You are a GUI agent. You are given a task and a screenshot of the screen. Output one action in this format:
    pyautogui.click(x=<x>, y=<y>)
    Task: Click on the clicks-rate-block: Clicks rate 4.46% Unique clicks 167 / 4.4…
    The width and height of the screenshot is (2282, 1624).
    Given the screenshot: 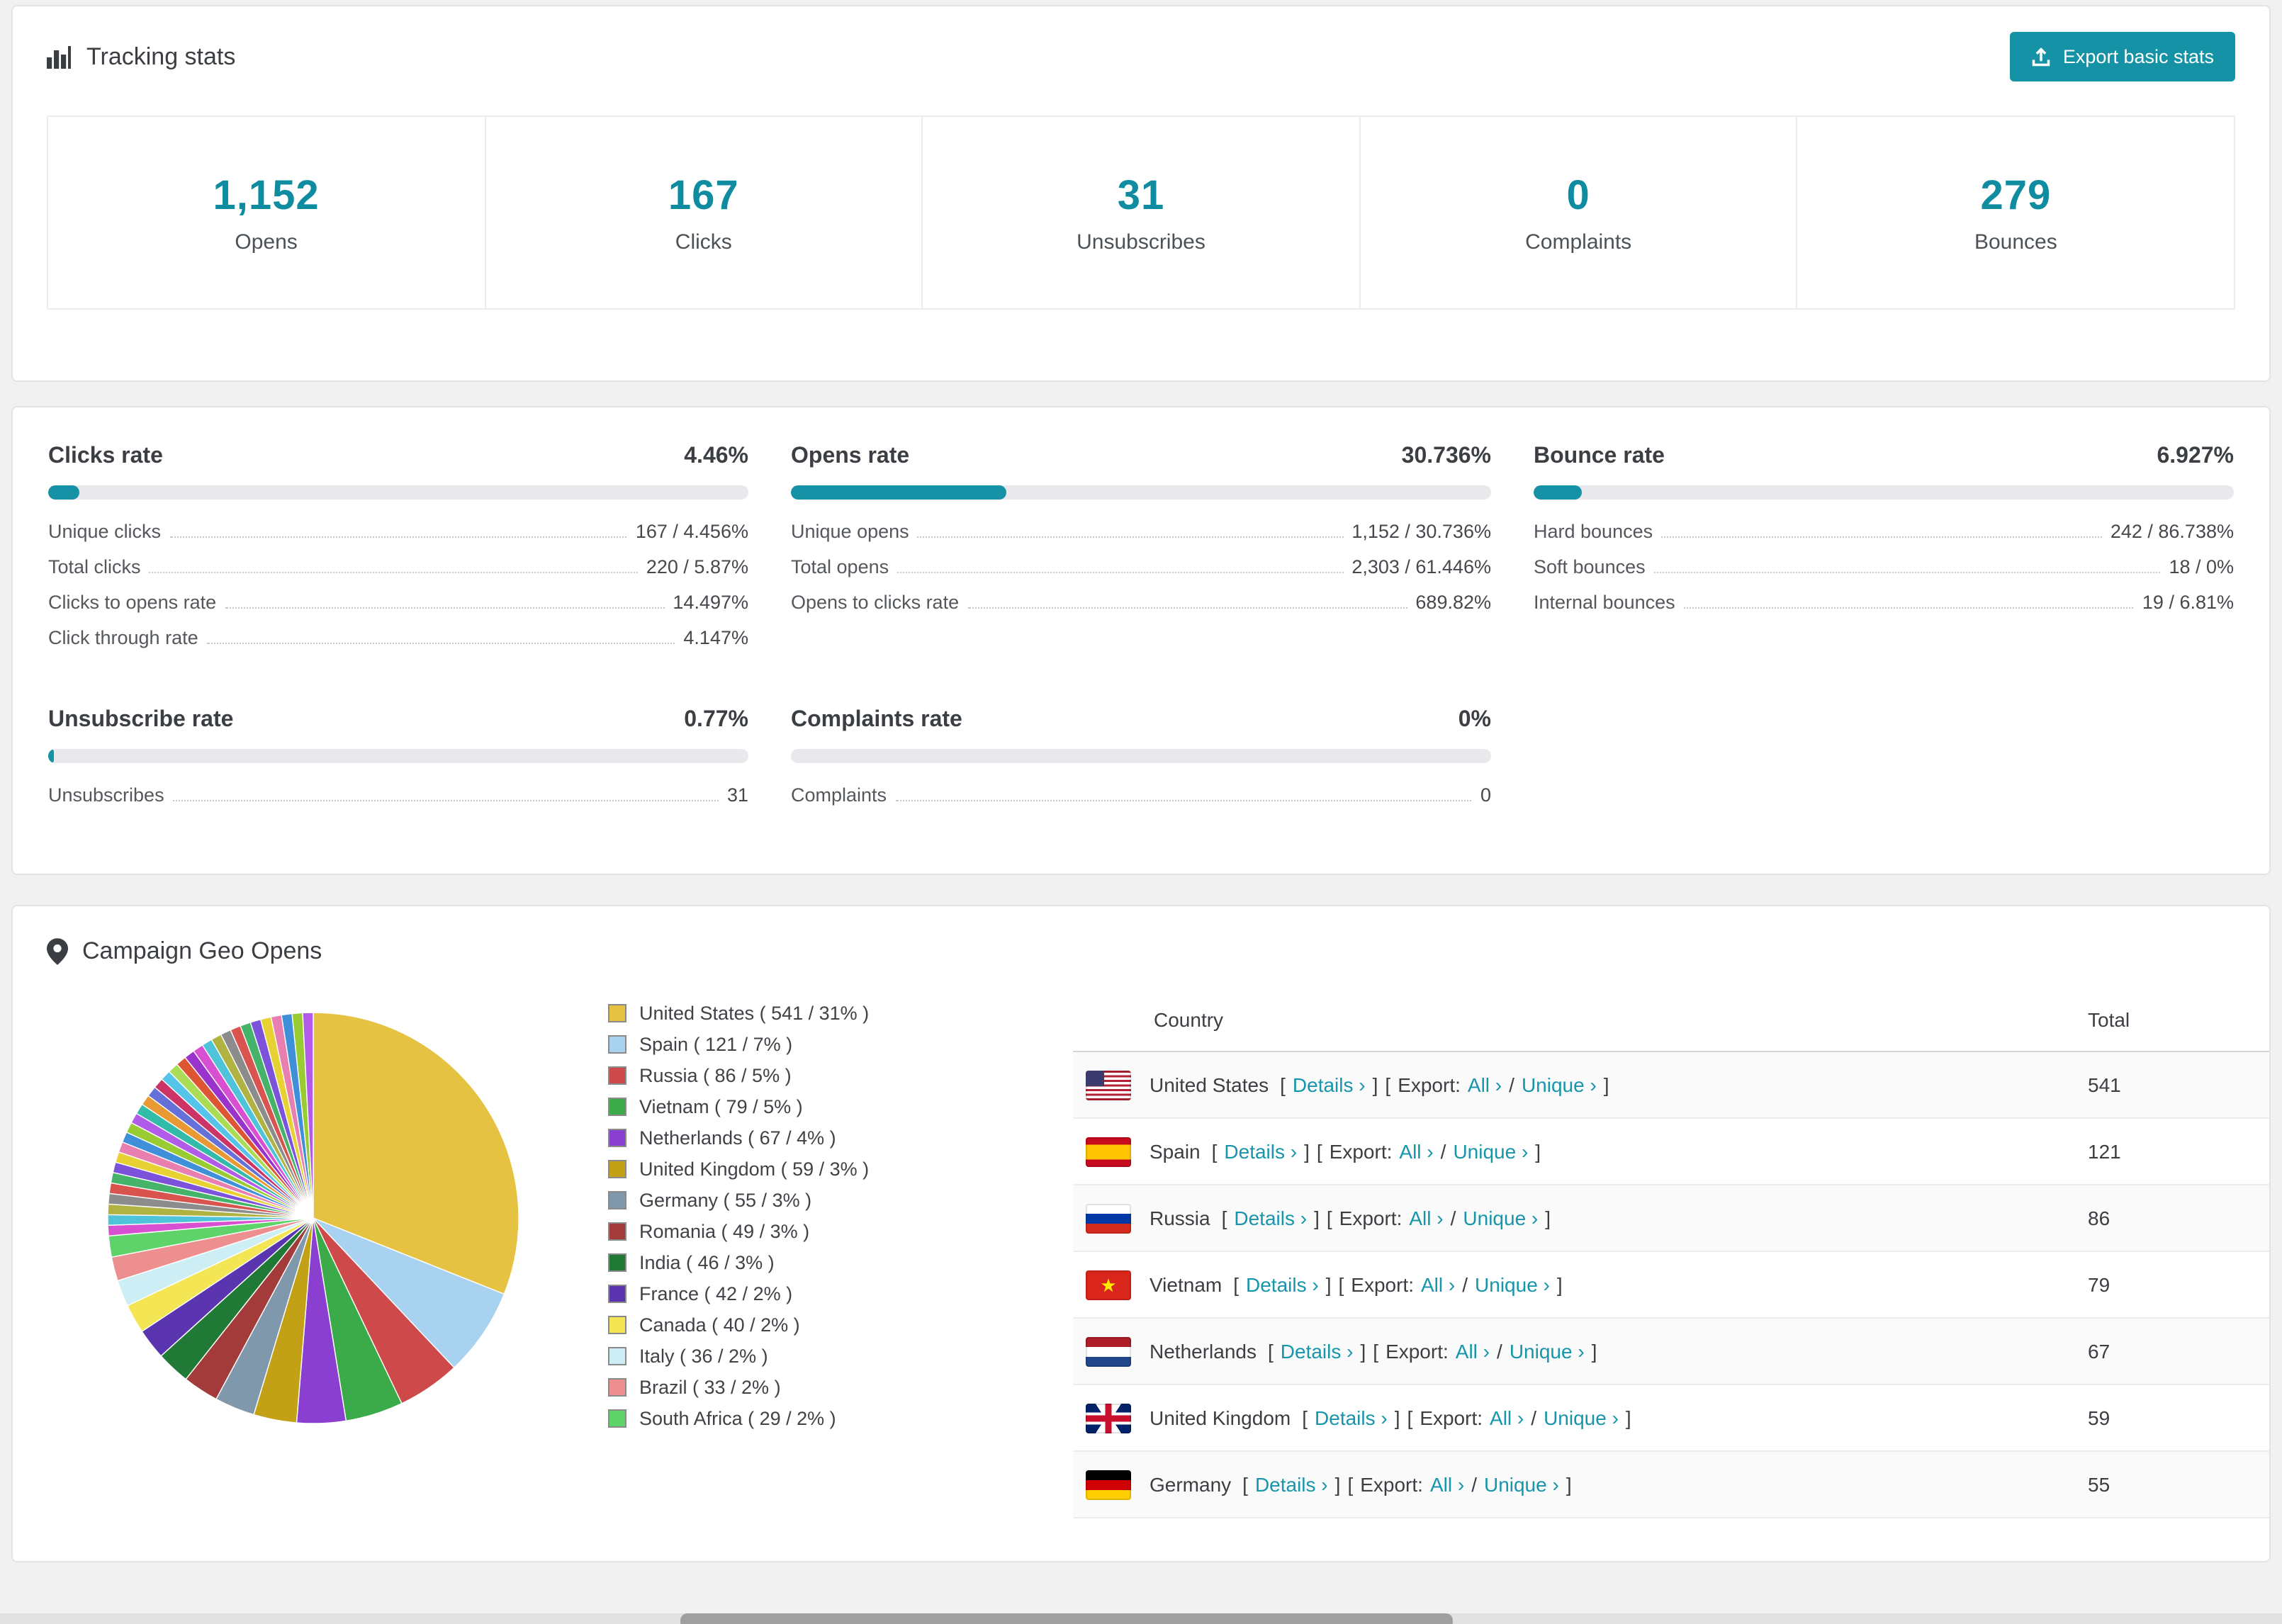 What is the action you would take?
    pyautogui.click(x=398, y=546)
    